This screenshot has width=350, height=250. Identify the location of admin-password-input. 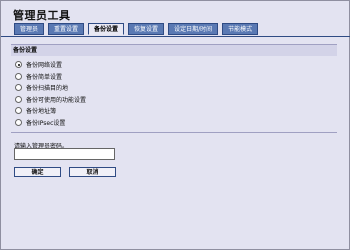
(64, 154).